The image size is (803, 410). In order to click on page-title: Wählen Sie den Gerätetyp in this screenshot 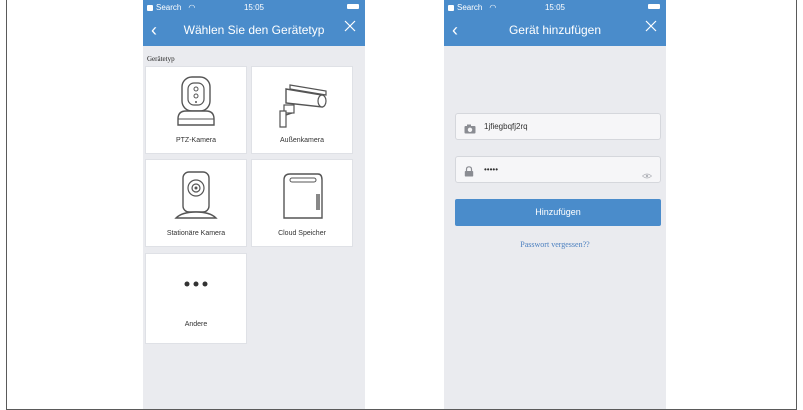, I will do `click(254, 30)`.